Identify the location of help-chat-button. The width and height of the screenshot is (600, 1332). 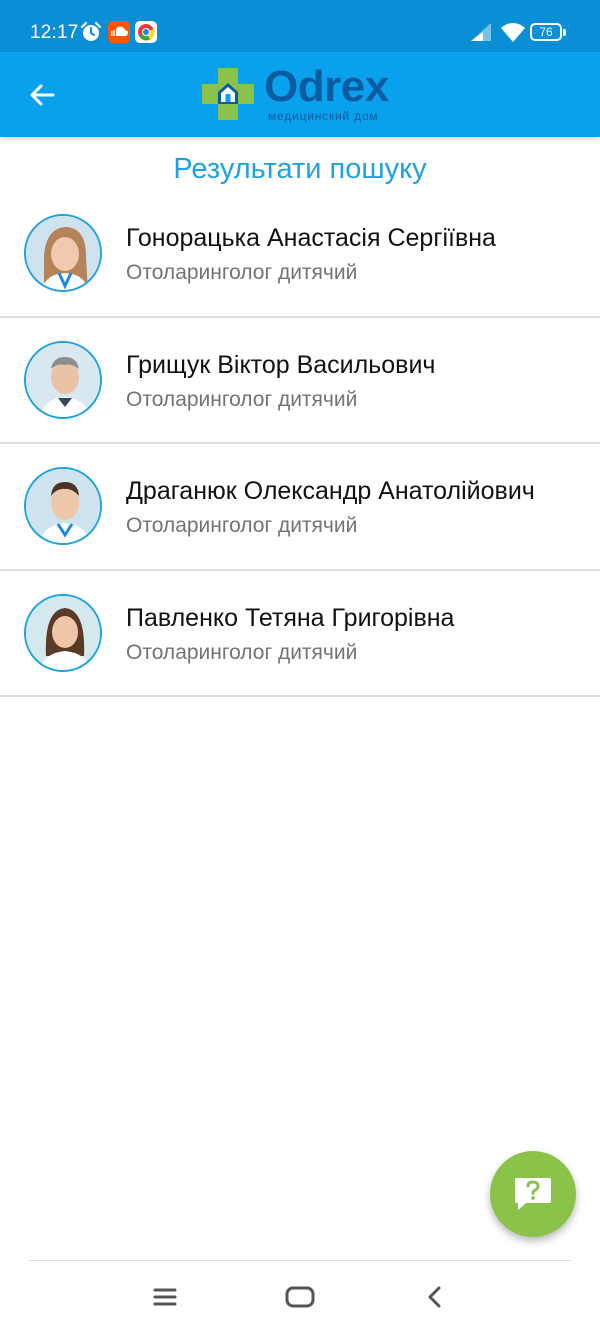
(533, 1194).